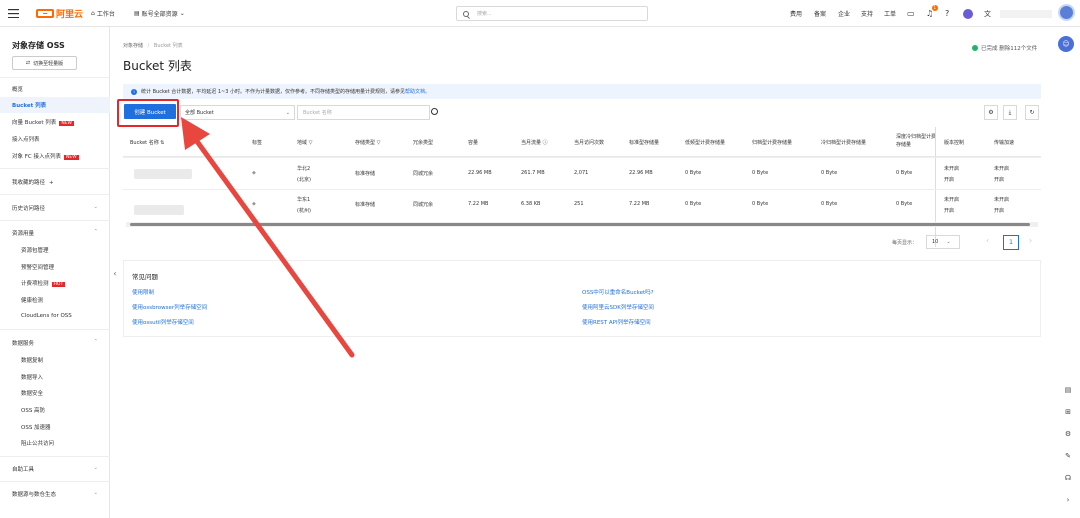 The height and width of the screenshot is (518, 1080). I want to click on sidebar-data-ecosystem-group: 数据源与数仓生态 ⌄, so click(55, 494).